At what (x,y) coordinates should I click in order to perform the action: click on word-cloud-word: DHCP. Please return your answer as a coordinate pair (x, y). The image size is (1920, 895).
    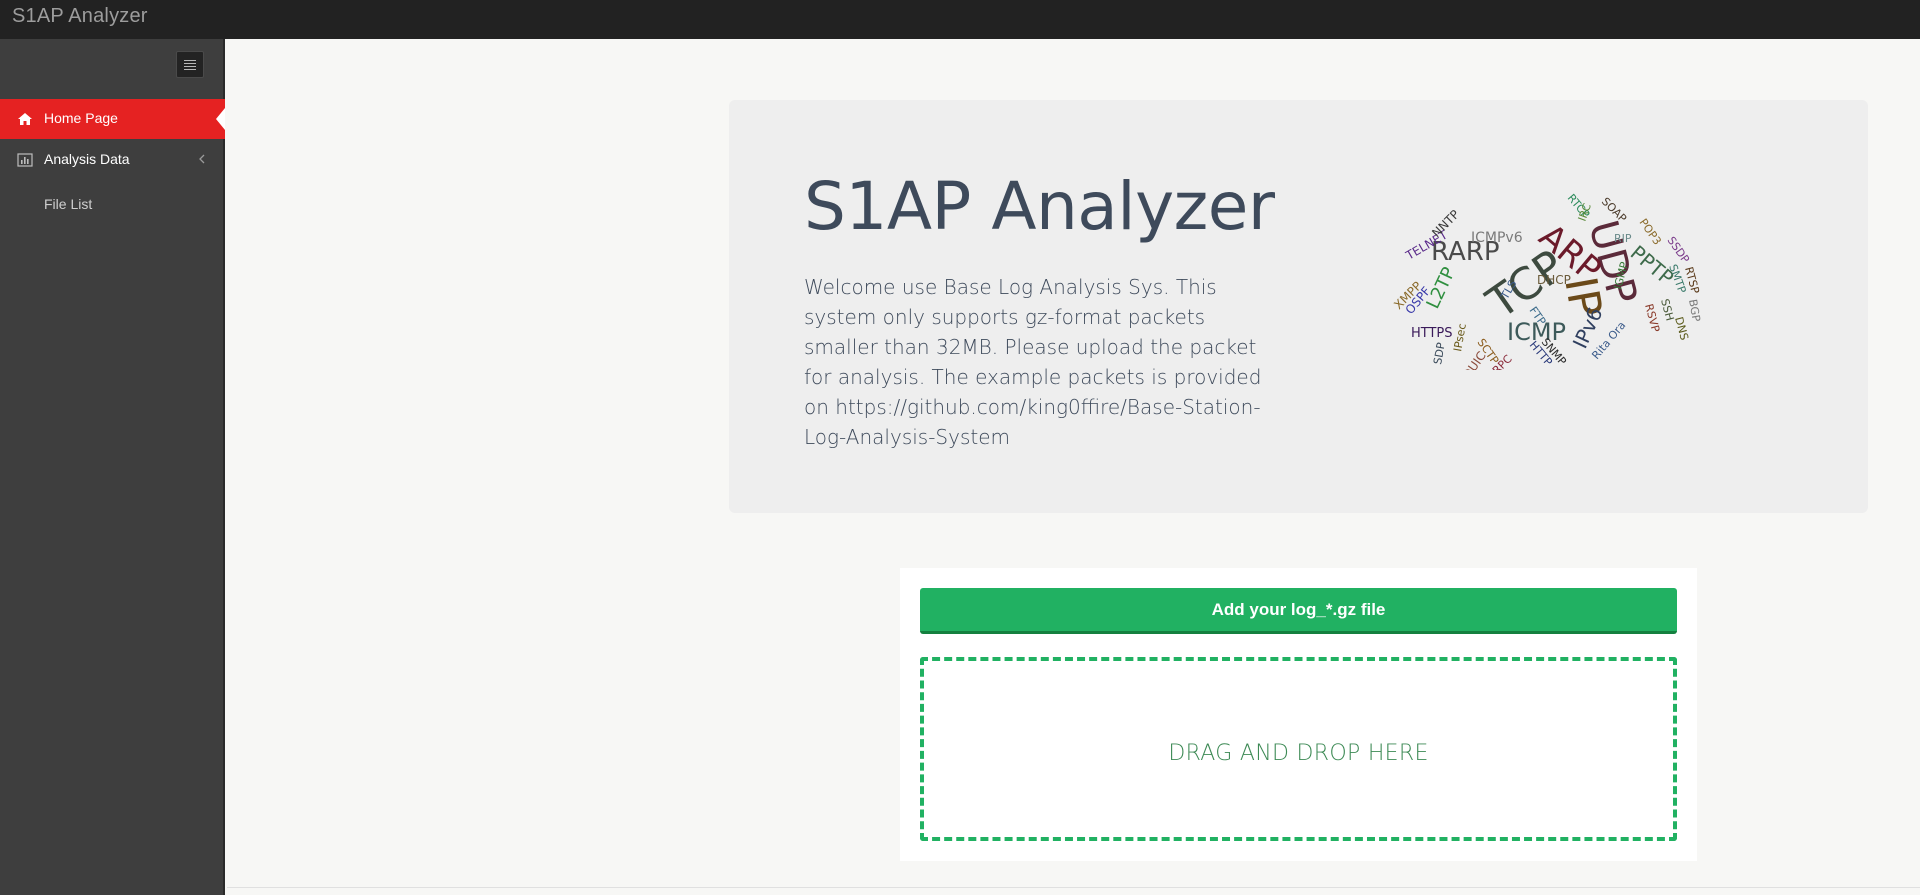
    Looking at the image, I should click on (1554, 280).